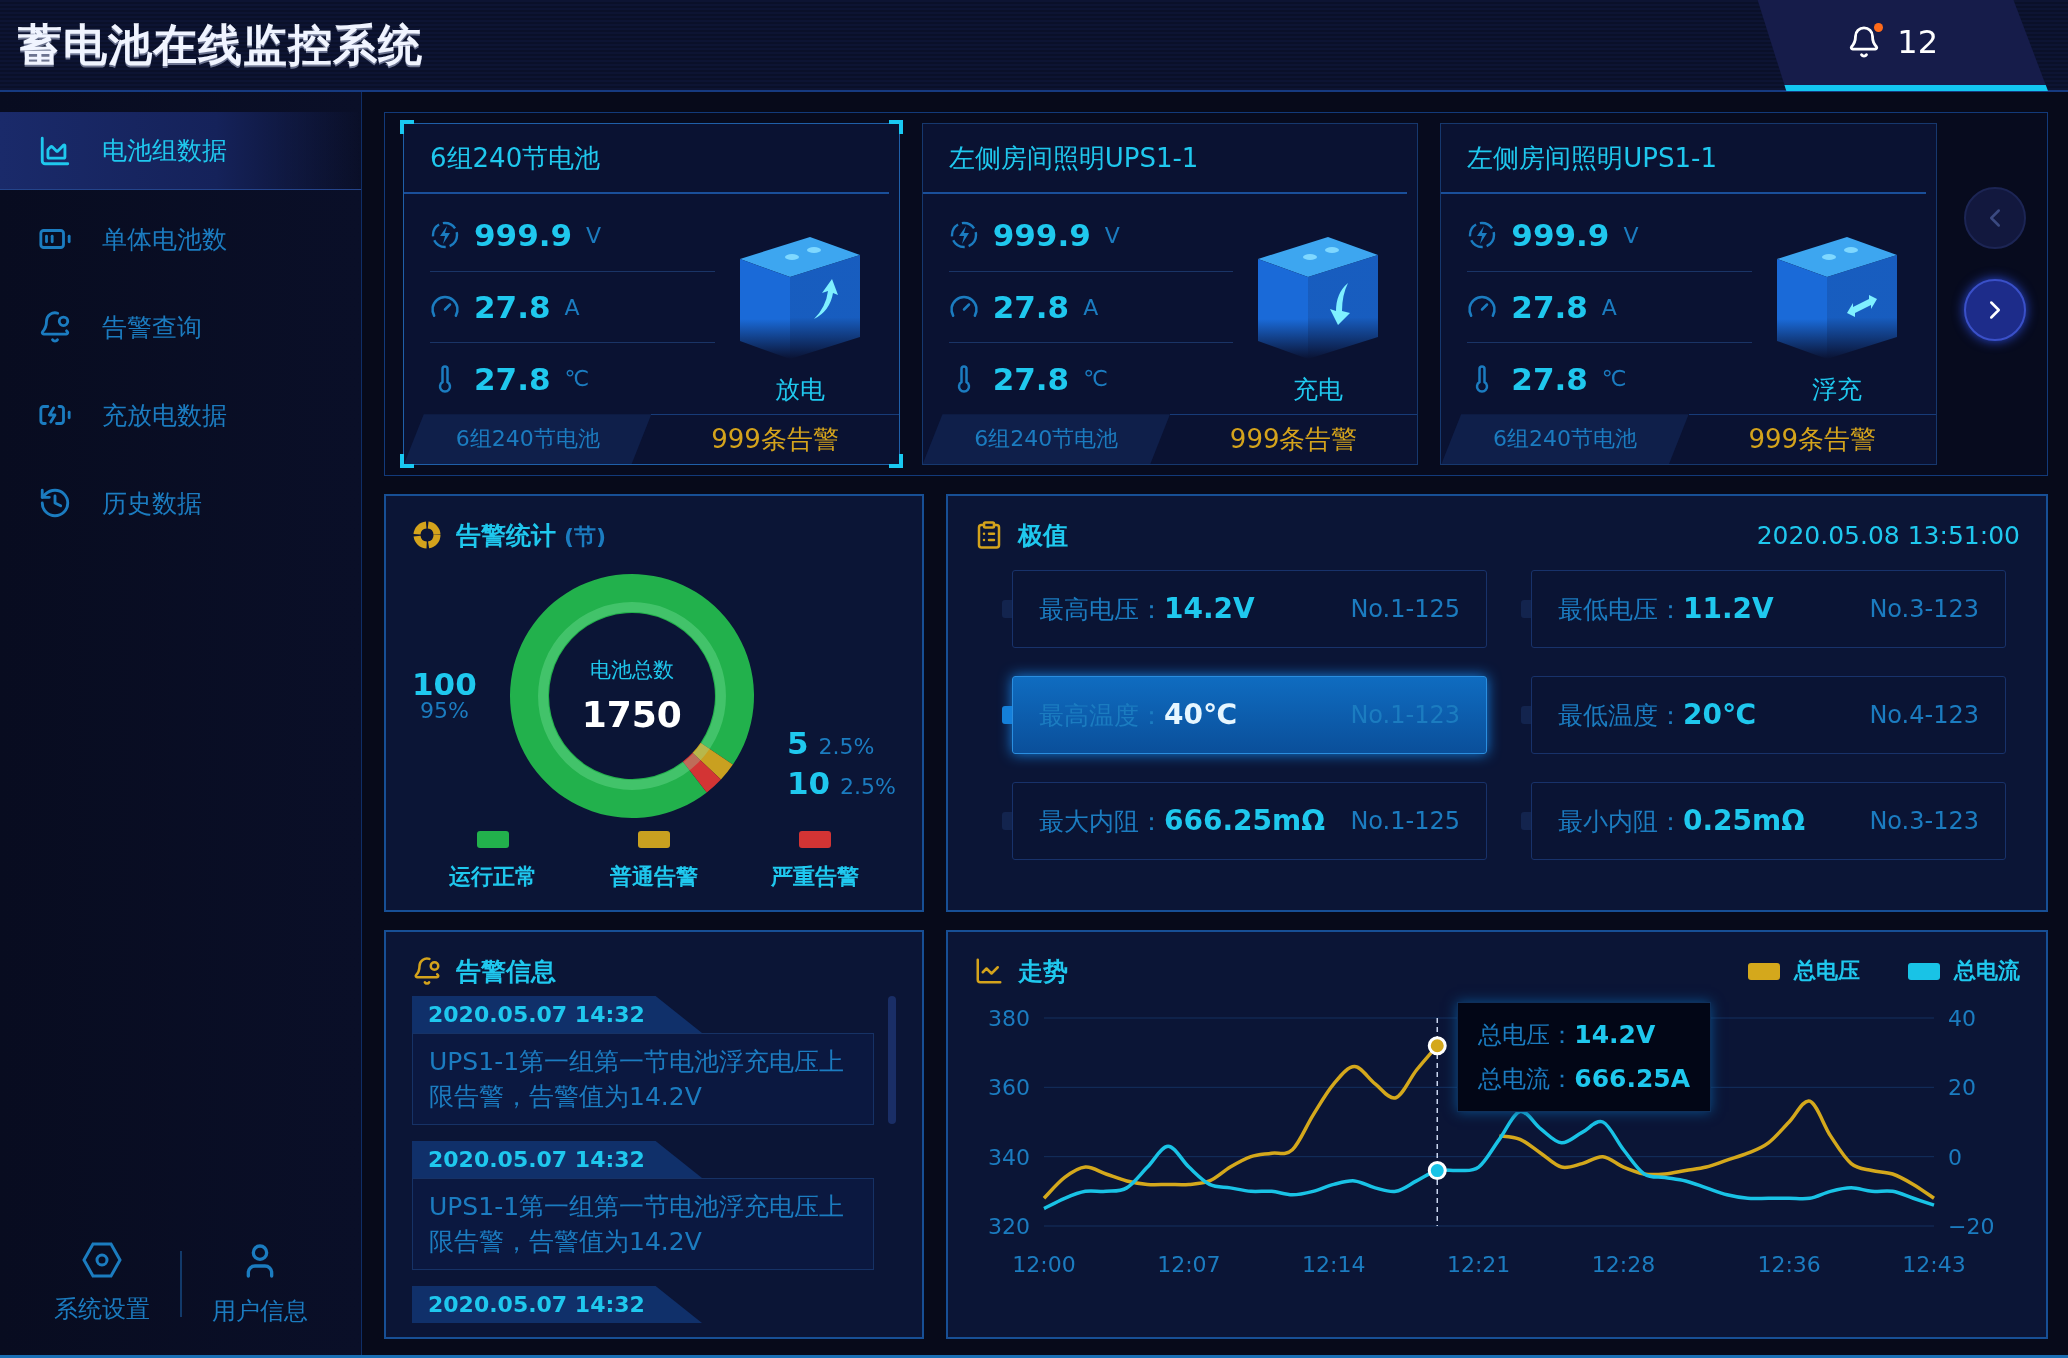 The image size is (2068, 1358). What do you see at coordinates (1620, 716) in the screenshot?
I see `extreme-label: 最低温度：` at bounding box center [1620, 716].